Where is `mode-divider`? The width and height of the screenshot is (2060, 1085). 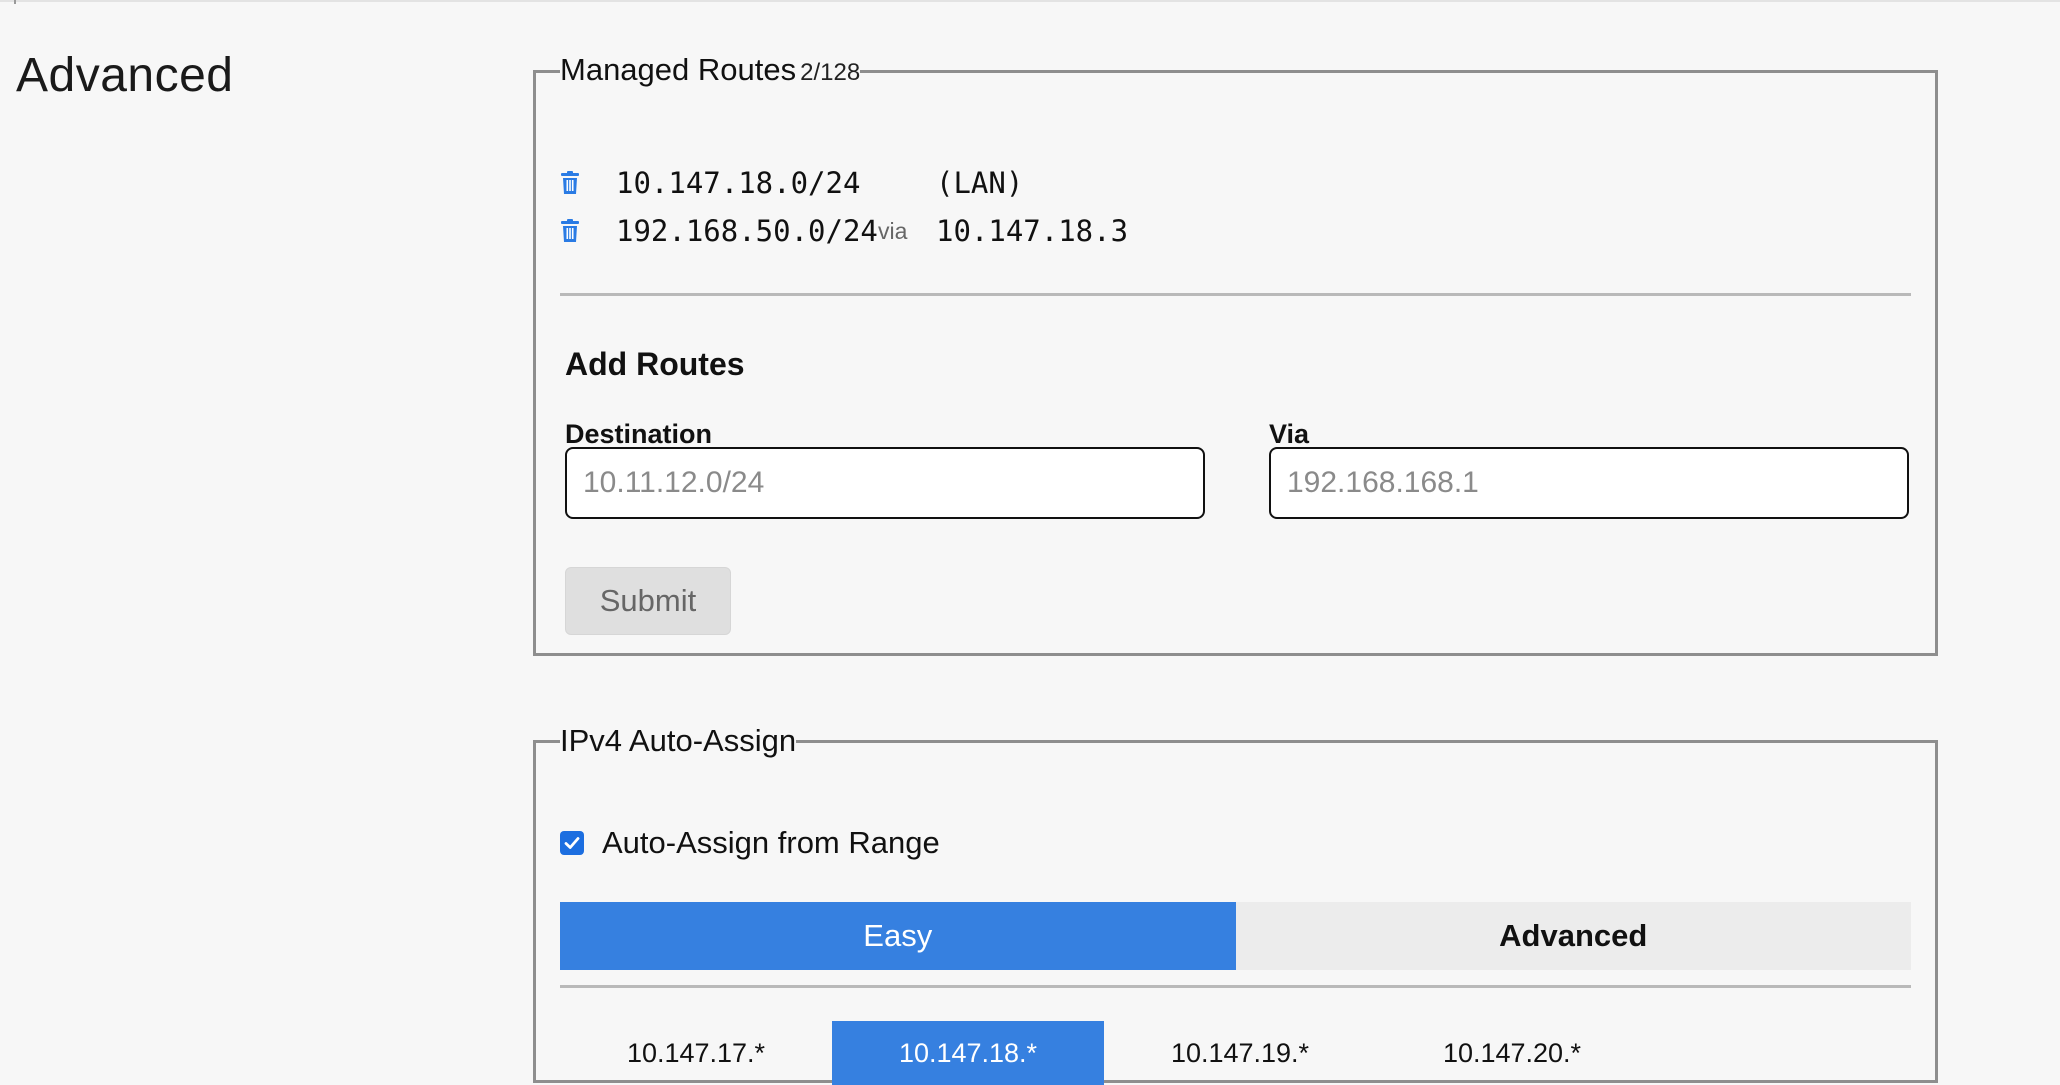 mode-divider is located at coordinates (1235, 986).